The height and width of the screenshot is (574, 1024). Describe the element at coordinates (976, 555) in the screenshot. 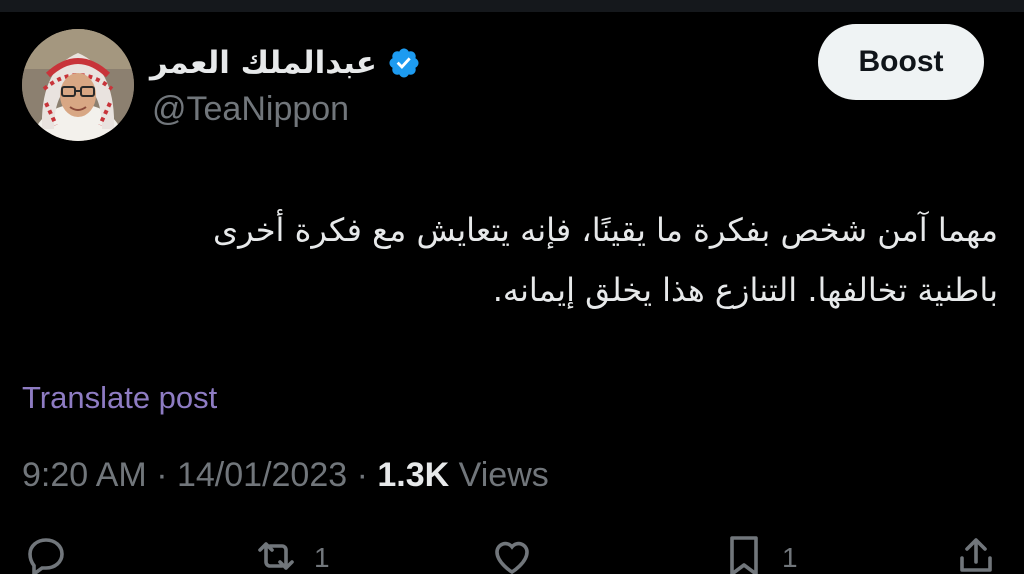

I see `share-icon` at that location.